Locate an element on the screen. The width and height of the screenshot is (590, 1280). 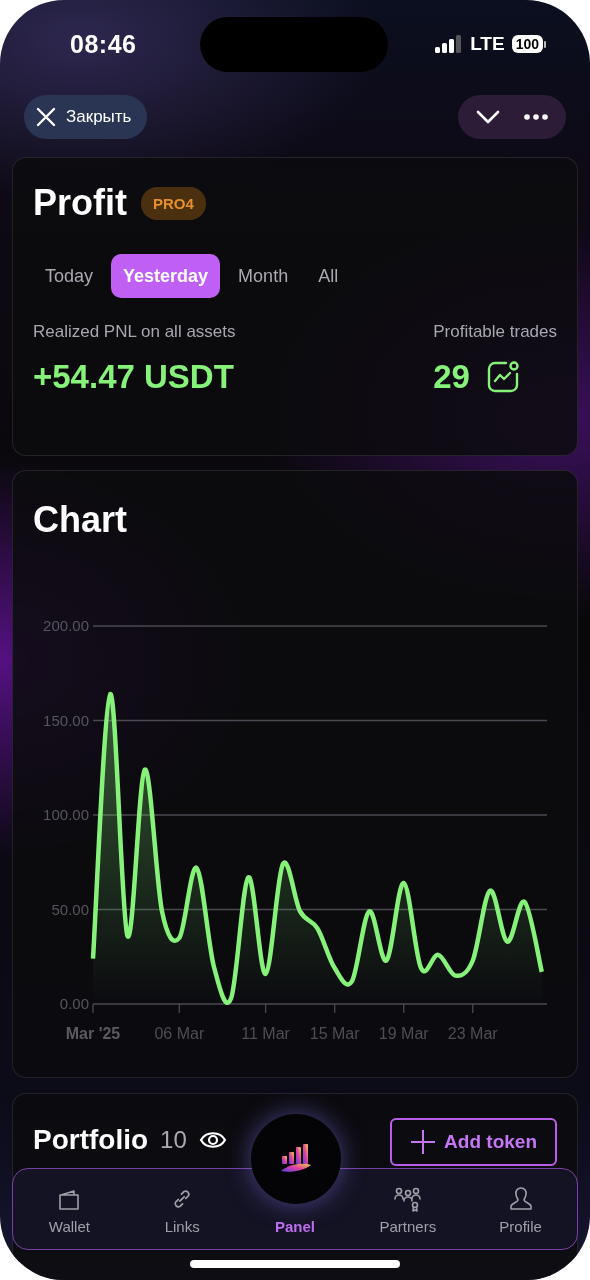
plus-icon is located at coordinates (423, 1142).